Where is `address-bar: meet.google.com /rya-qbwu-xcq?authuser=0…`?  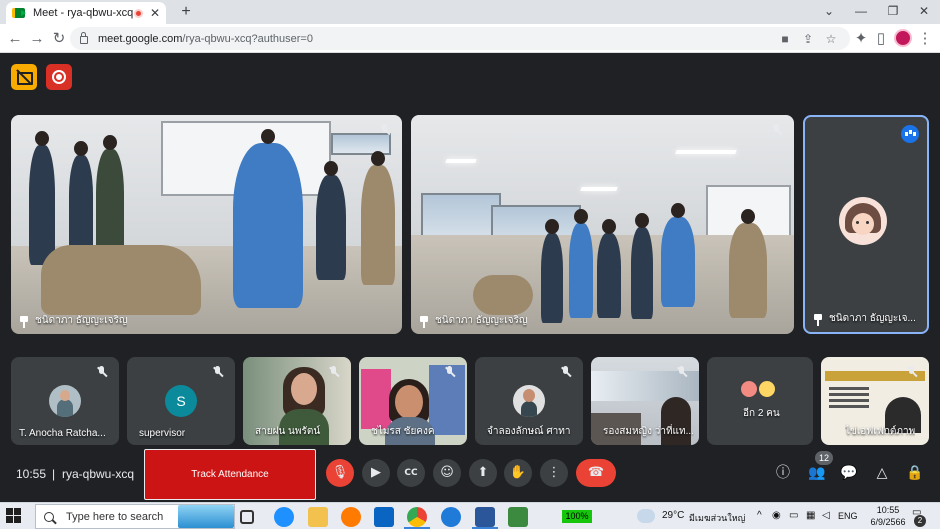
address-bar: meet.google.com /rya-qbwu-xcq?authuser=0… is located at coordinates (460, 38).